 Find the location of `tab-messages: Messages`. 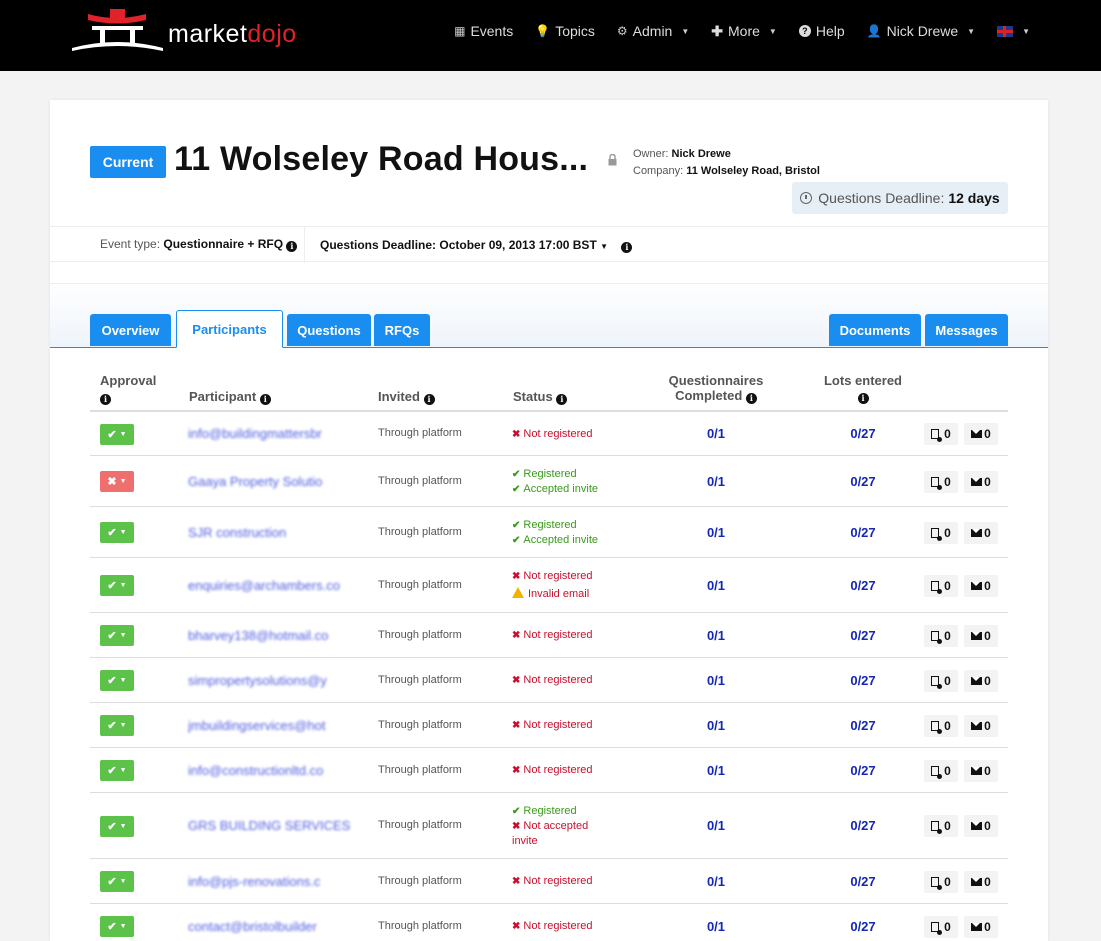

tab-messages: Messages is located at coordinates (966, 330).